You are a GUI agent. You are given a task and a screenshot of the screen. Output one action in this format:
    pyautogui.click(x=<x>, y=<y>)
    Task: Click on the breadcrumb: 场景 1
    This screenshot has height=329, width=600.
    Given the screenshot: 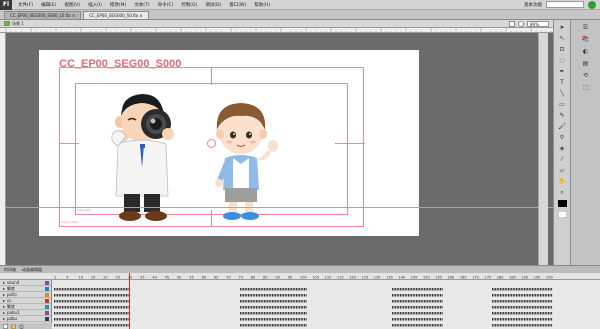 What is the action you would take?
    pyautogui.click(x=14, y=24)
    